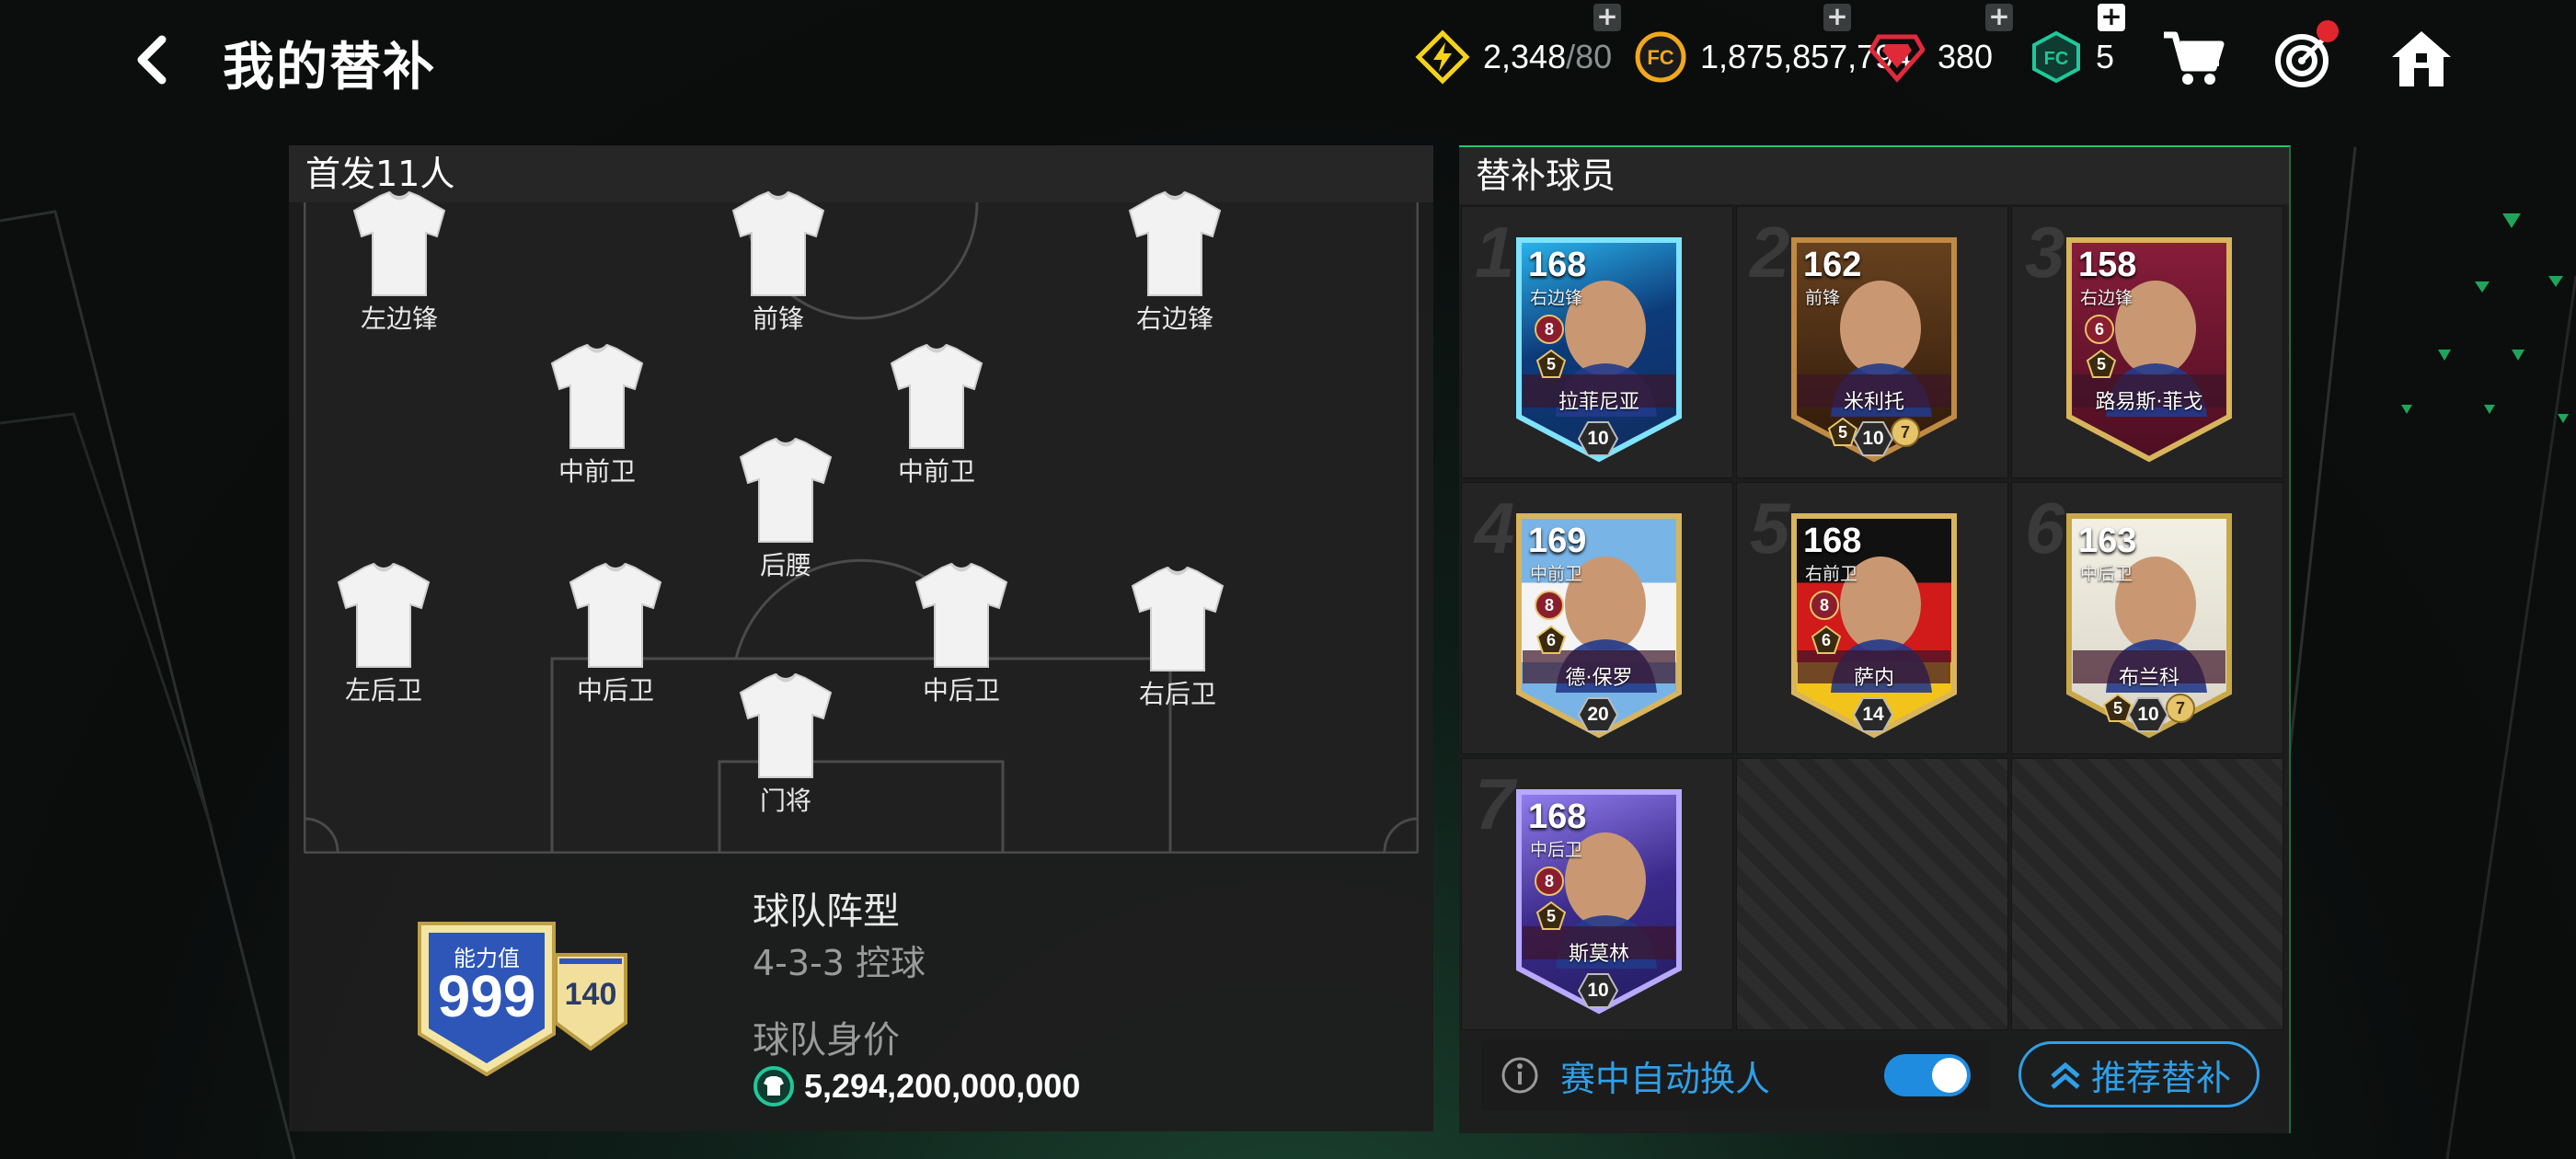  I want to click on back-button, so click(152, 60).